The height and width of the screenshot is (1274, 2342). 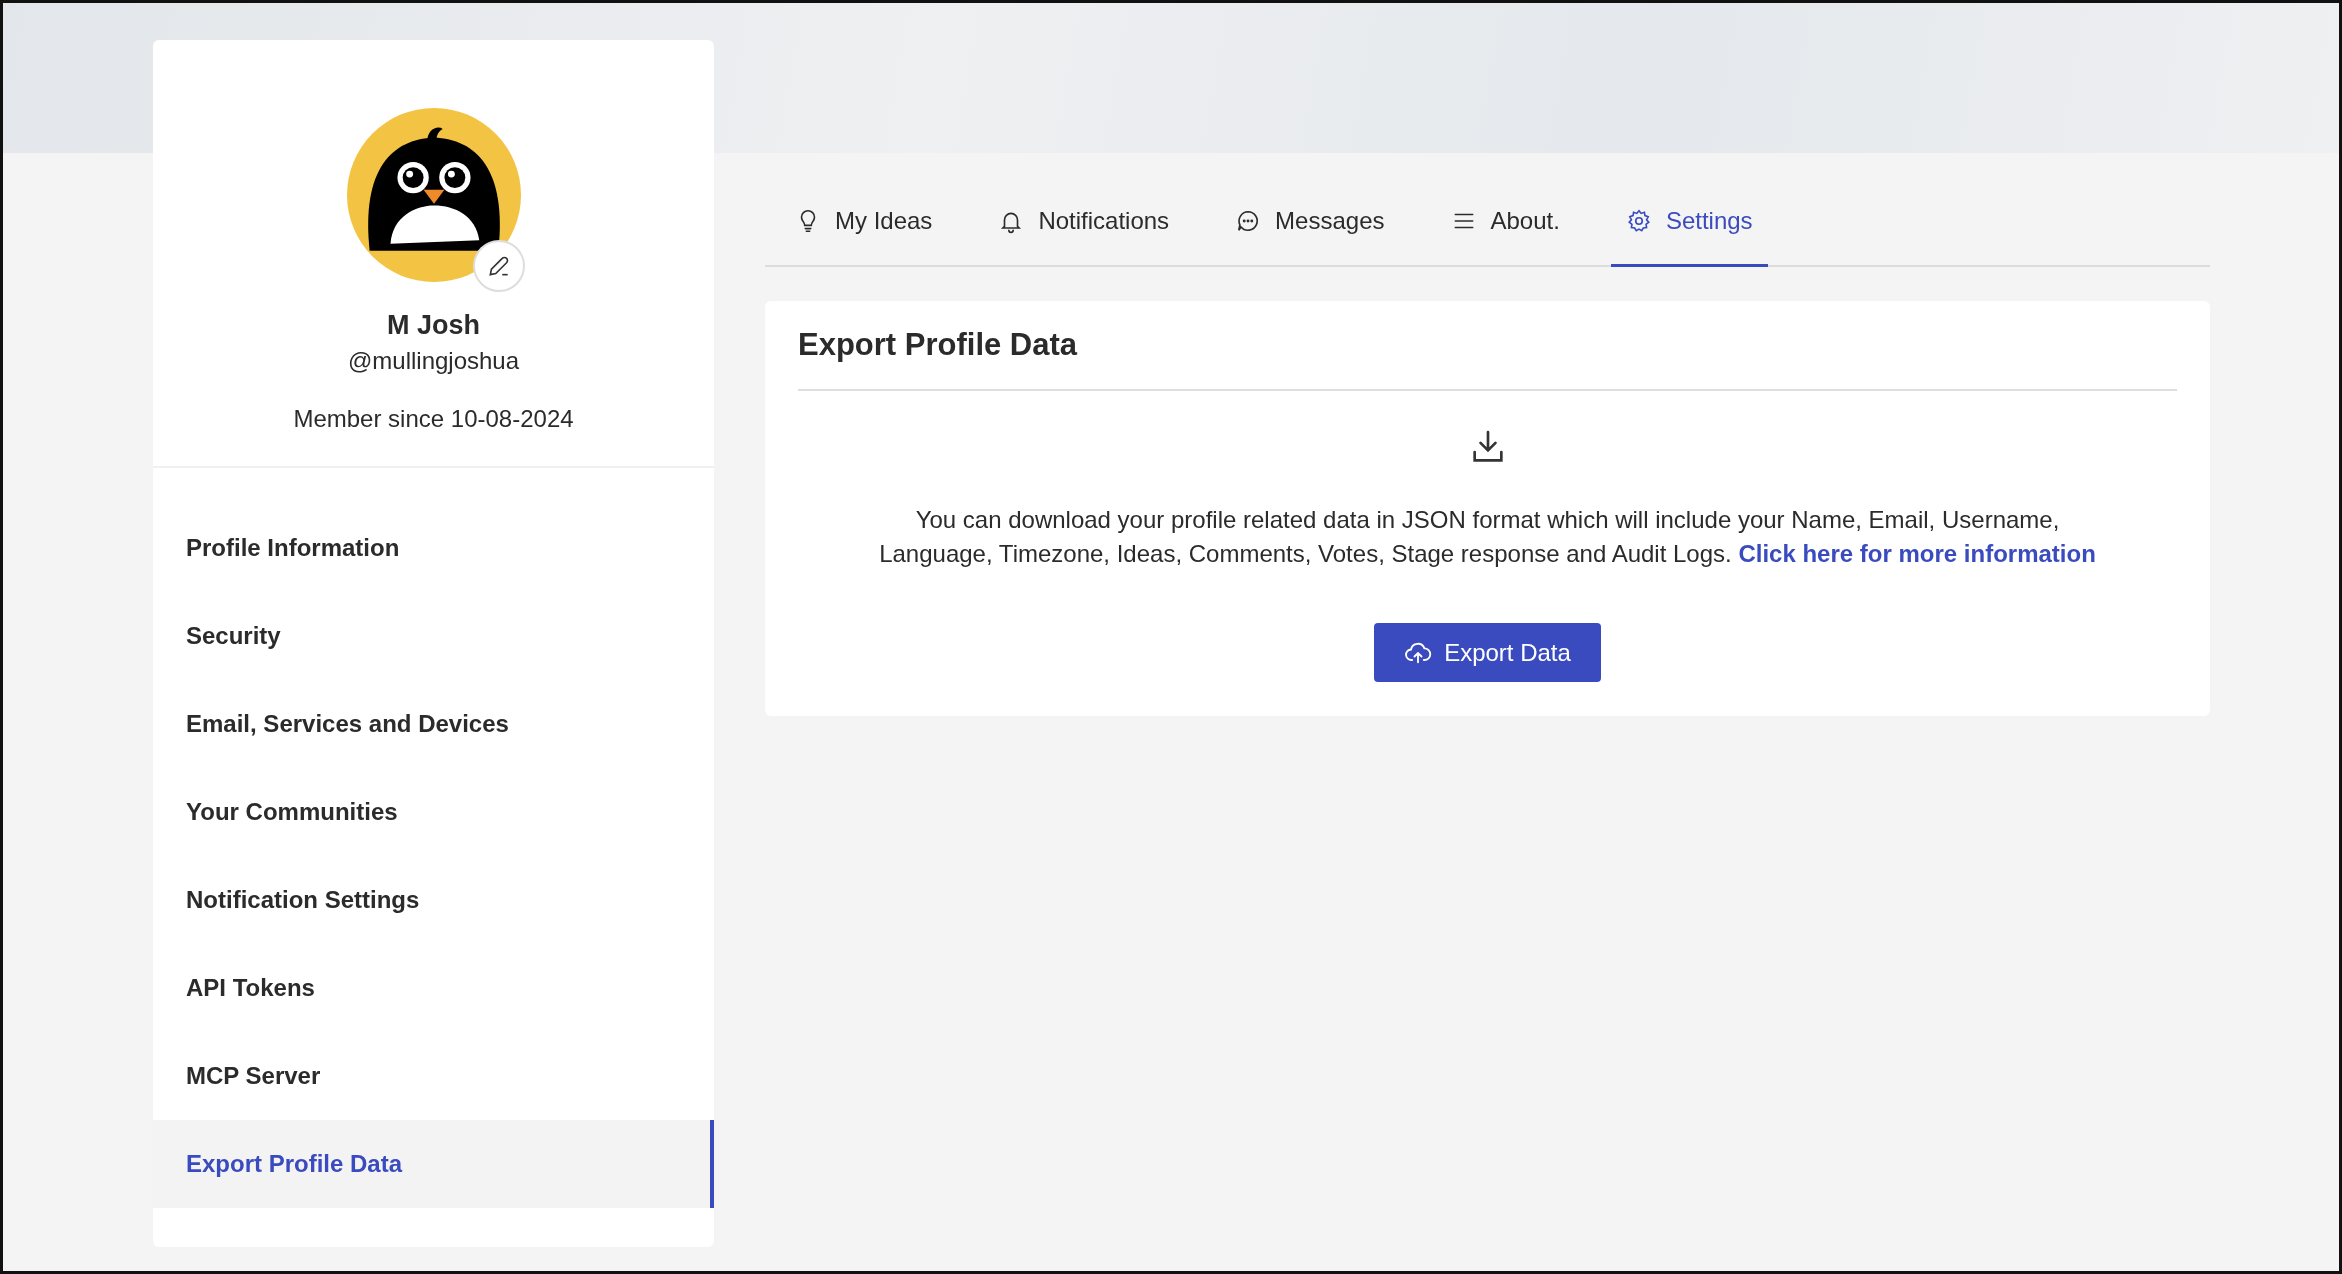 What do you see at coordinates (864, 222) in the screenshot?
I see `tab: My Ideas` at bounding box center [864, 222].